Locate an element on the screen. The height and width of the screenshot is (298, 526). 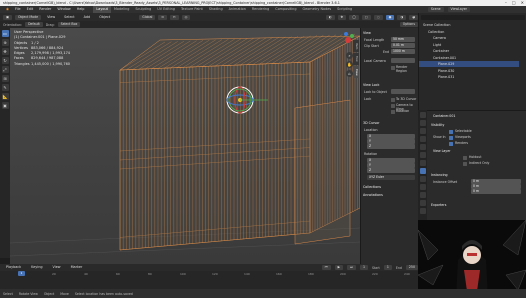
scene-selector: Scene is located at coordinates (435, 9).